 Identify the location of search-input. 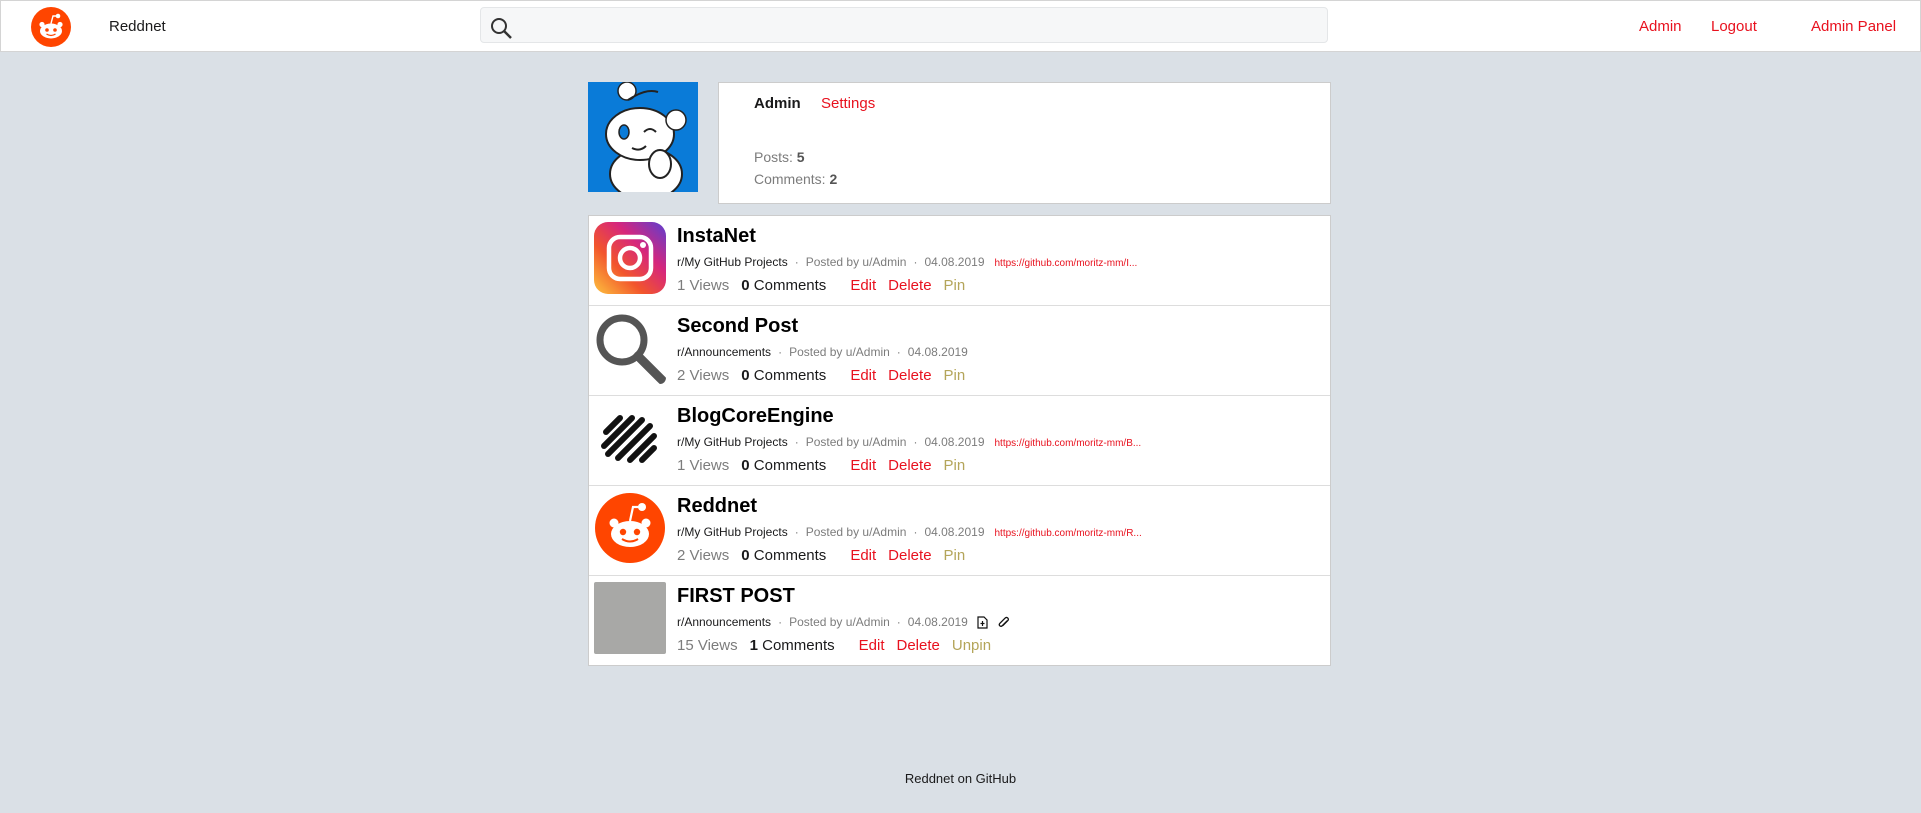
(918, 26).